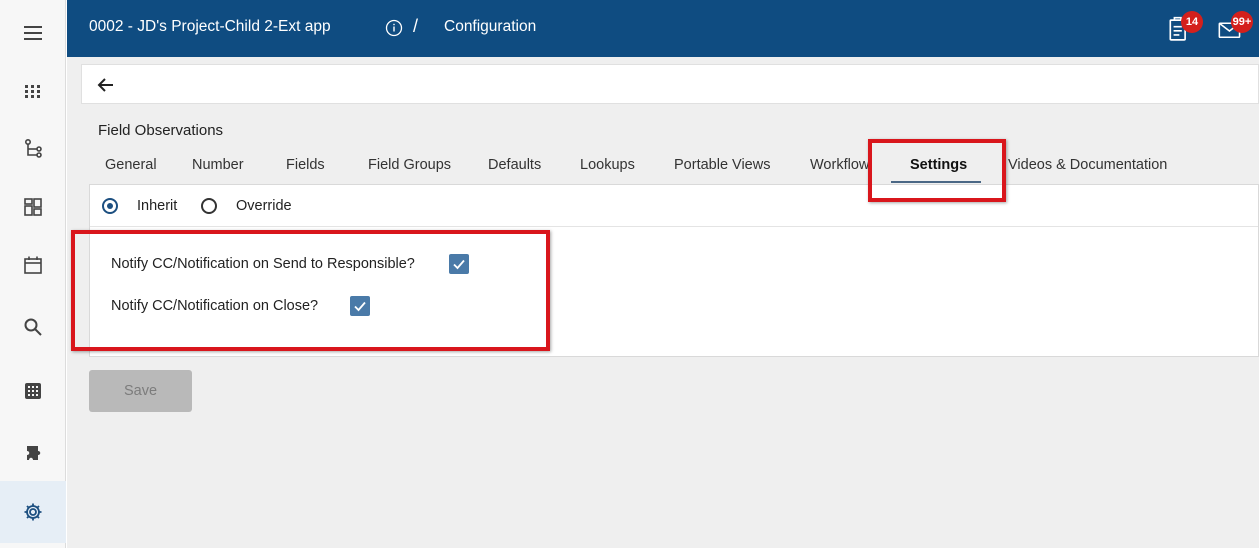 The image size is (1259, 548). Describe the element at coordinates (607, 165) in the screenshot. I see `tab-lookups: Lookups` at that location.